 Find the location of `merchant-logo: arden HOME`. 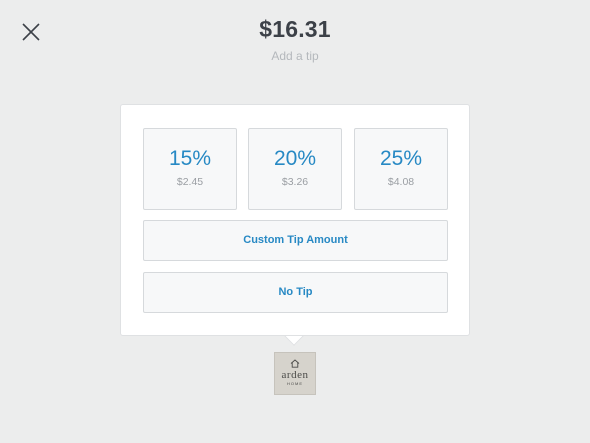

merchant-logo: arden HOME is located at coordinates (295, 373).